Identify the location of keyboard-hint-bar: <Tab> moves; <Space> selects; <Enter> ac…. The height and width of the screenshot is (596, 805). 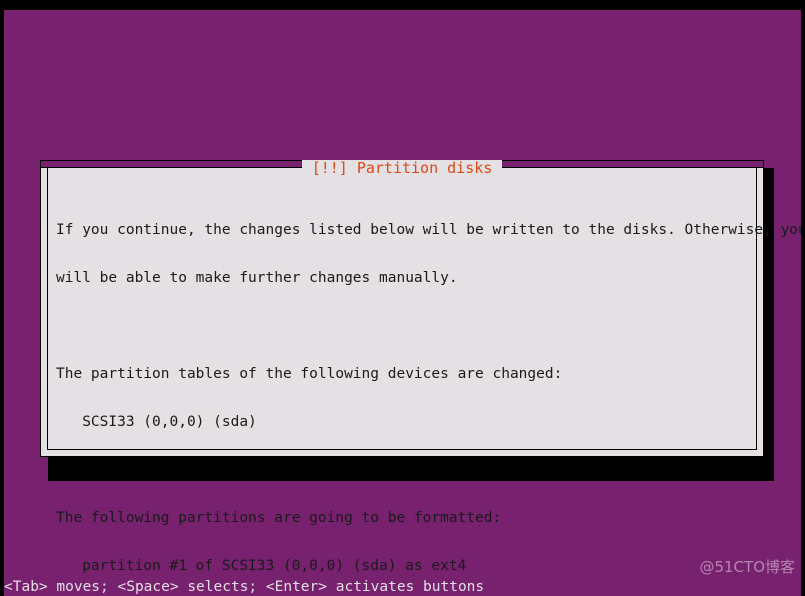
(244, 587).